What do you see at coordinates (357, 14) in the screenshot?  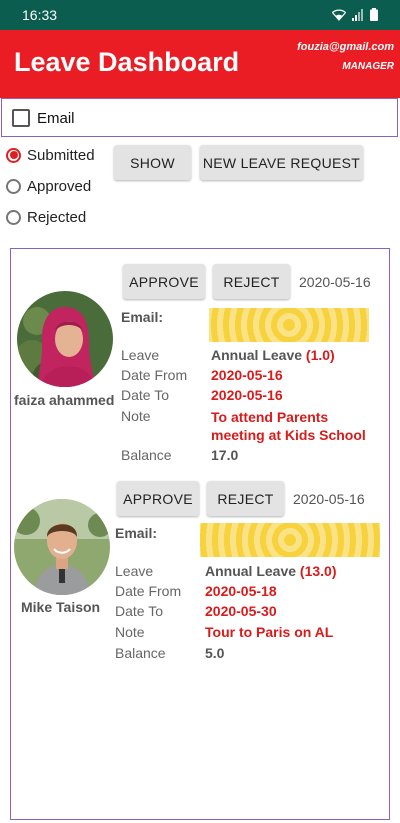 I see `signal-icon` at bounding box center [357, 14].